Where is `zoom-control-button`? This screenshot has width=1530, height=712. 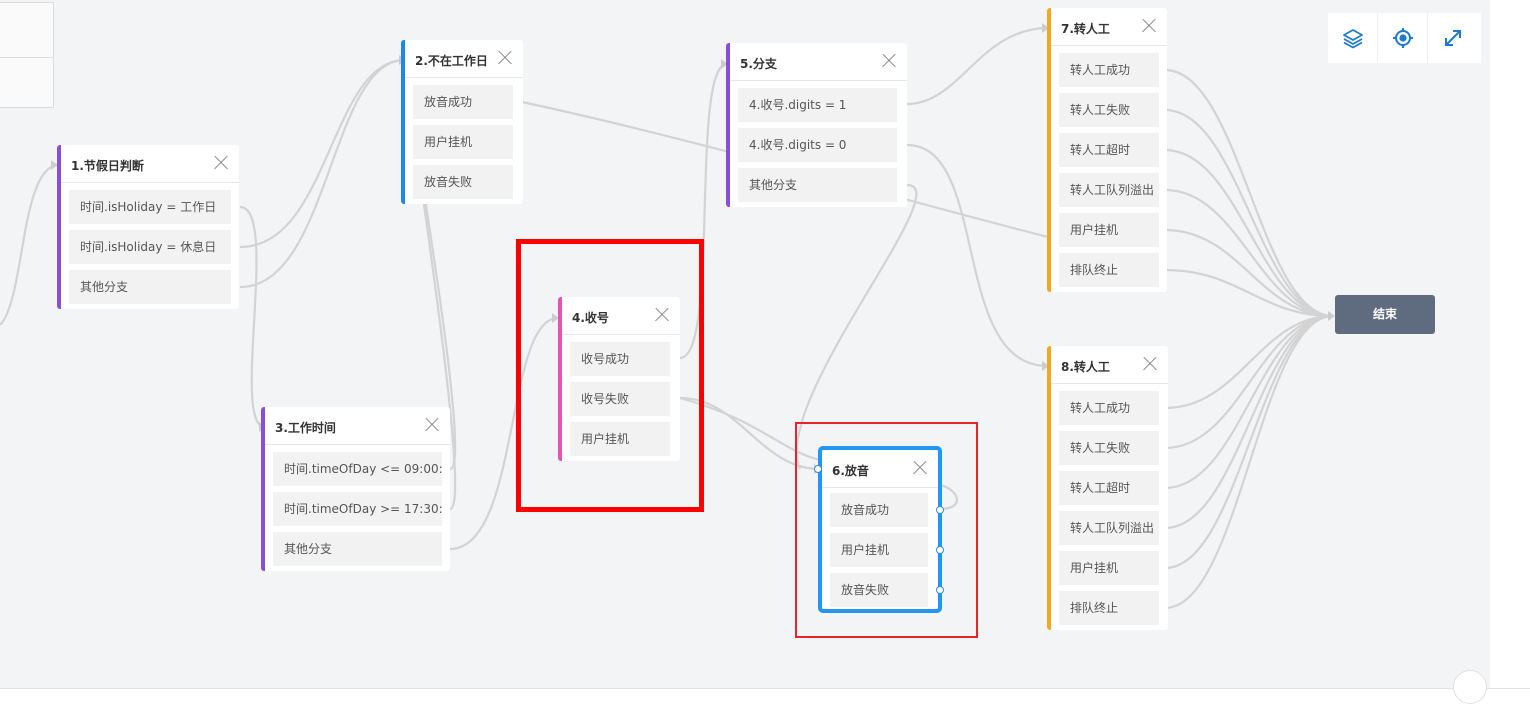
zoom-control-button is located at coordinates (1470, 687).